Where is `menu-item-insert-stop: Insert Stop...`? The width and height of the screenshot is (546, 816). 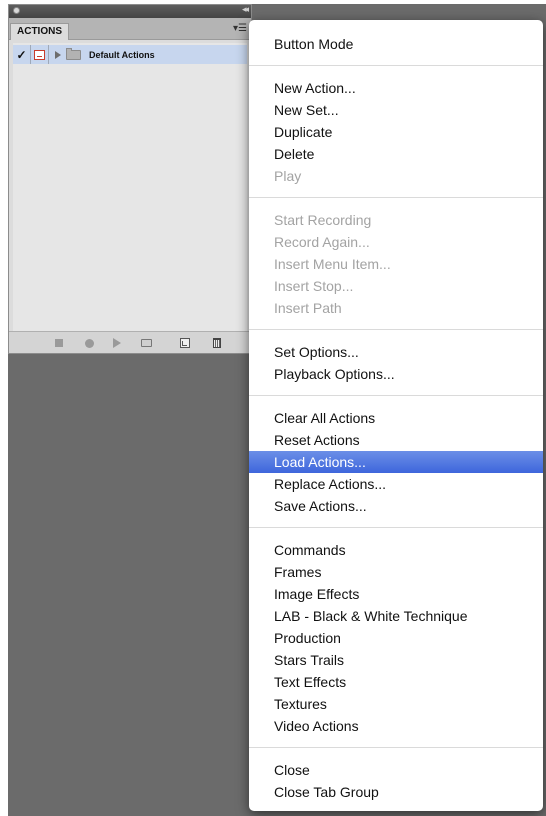
menu-item-insert-stop: Insert Stop... is located at coordinates (314, 286).